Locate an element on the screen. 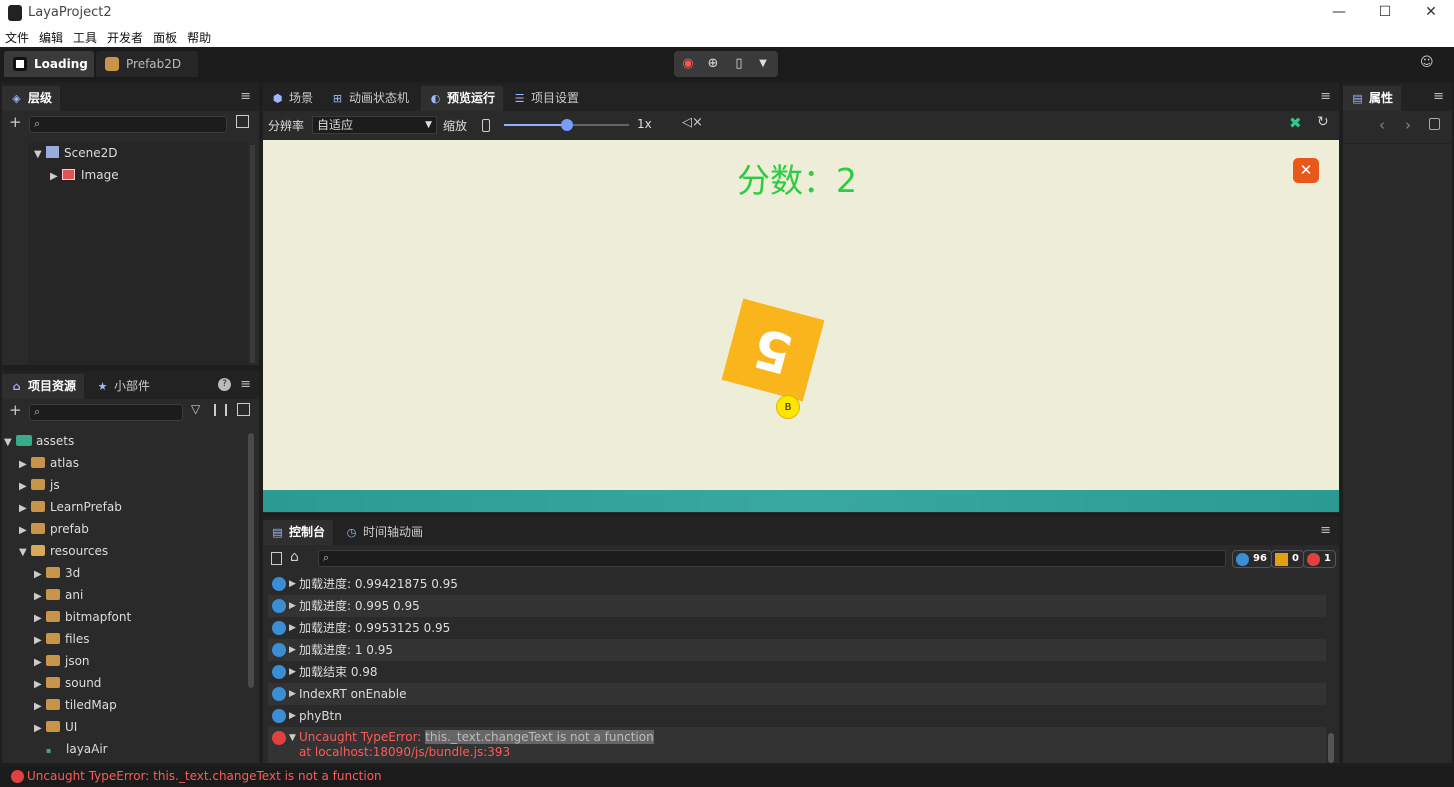  log-row: ▶ 加载进度: 0.9953125 0.95 is located at coordinates (797, 628).